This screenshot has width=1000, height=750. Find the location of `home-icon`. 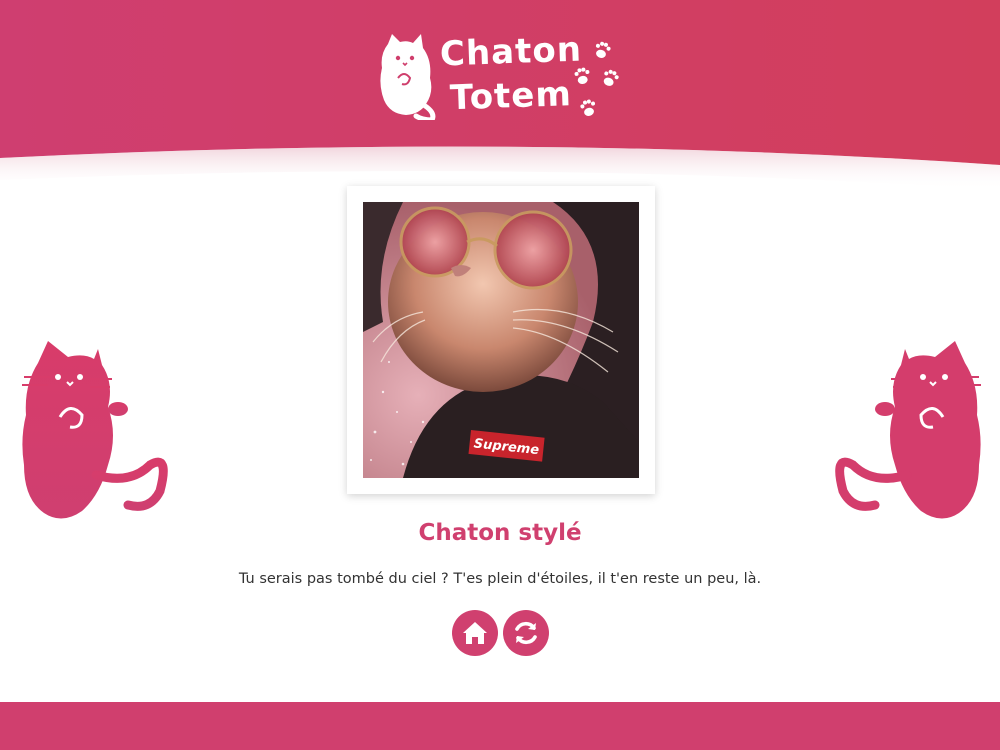

home-icon is located at coordinates (475, 633).